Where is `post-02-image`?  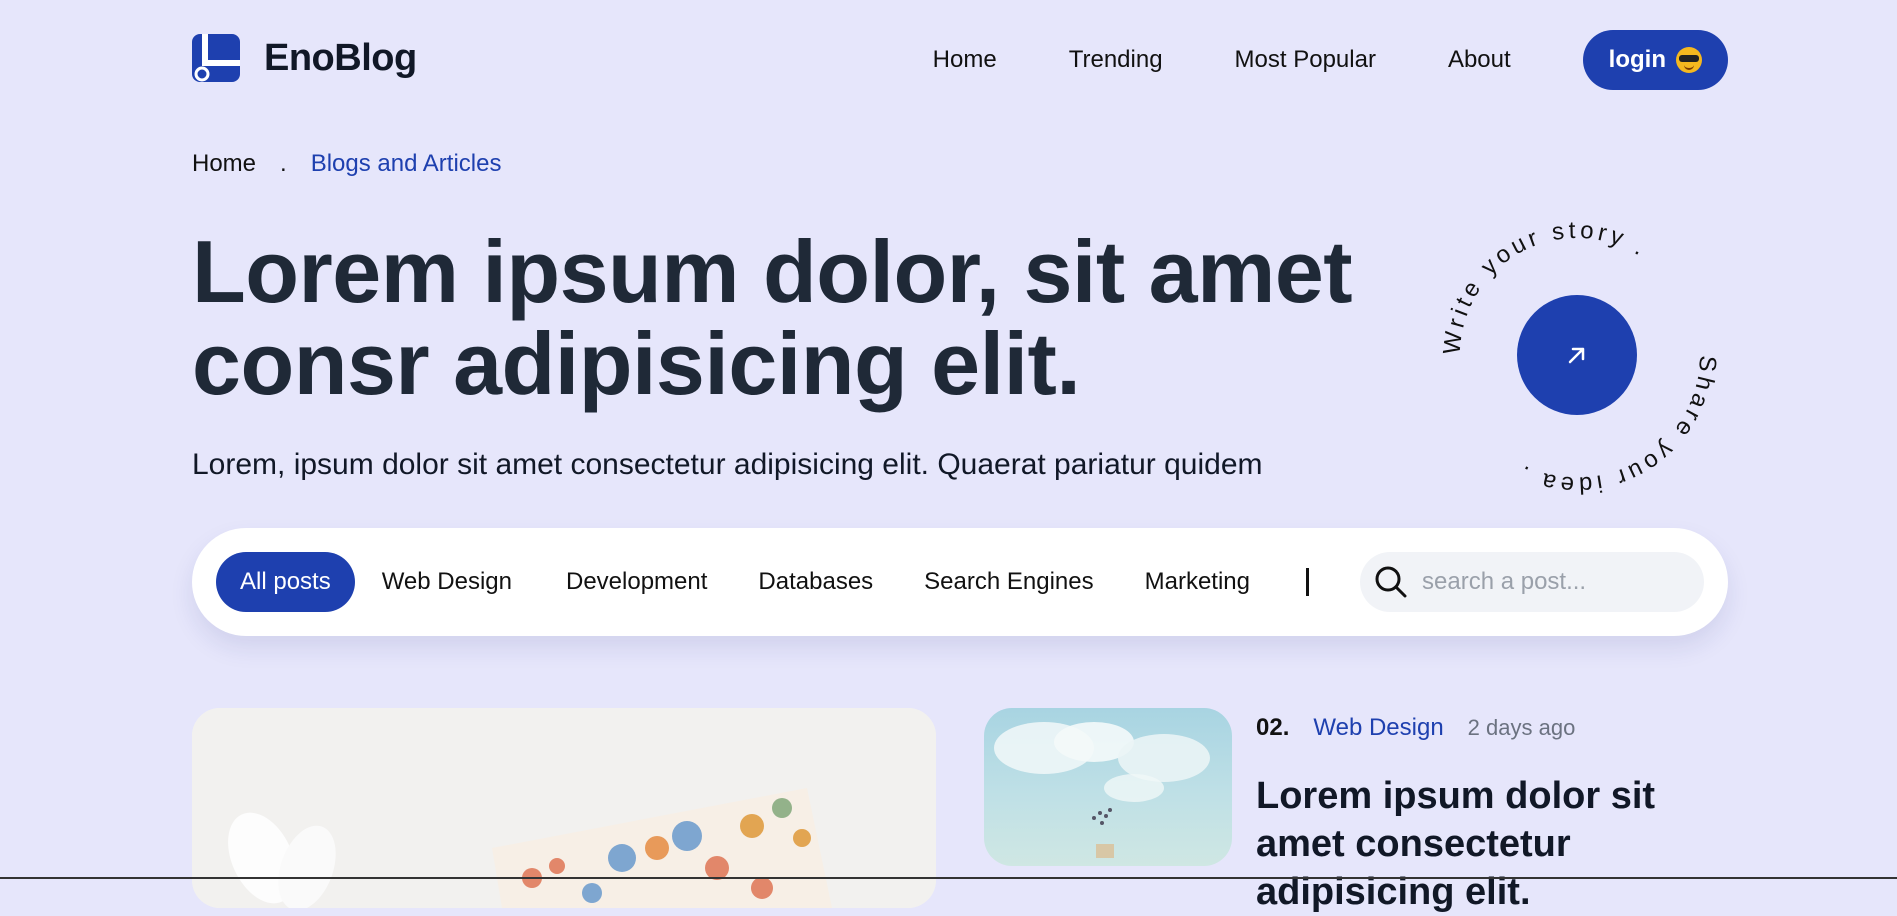 post-02-image is located at coordinates (1108, 787).